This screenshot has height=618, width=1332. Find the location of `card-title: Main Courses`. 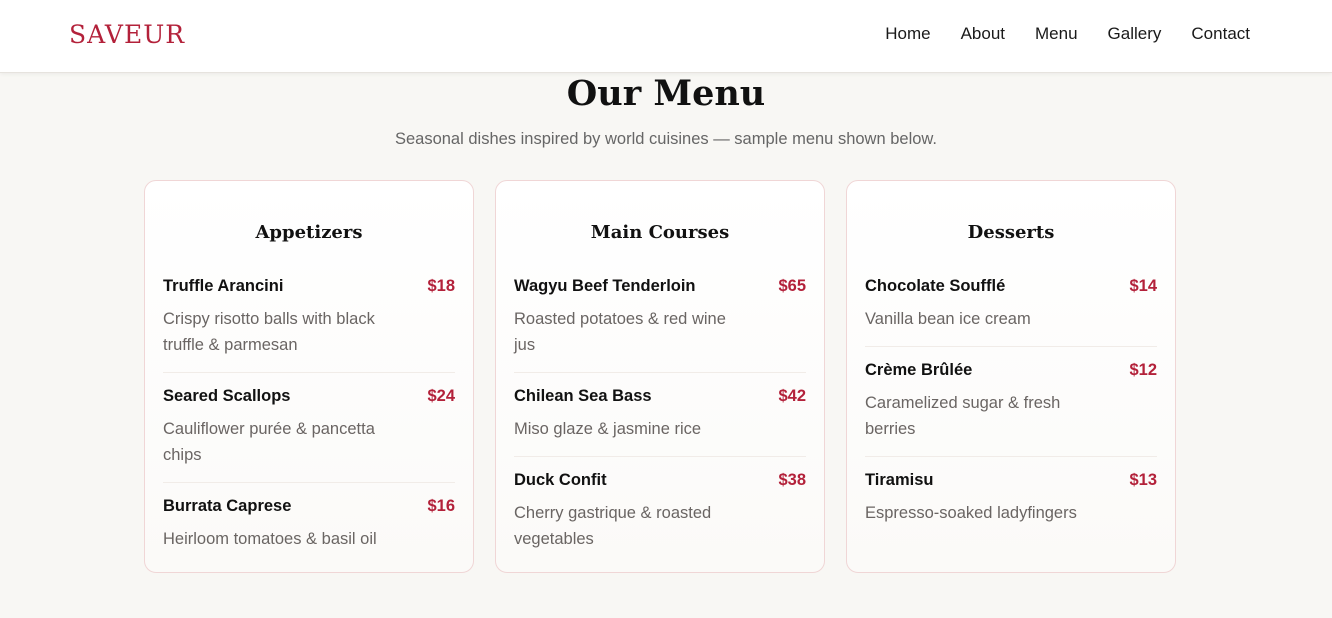

card-title: Main Courses is located at coordinates (660, 232).